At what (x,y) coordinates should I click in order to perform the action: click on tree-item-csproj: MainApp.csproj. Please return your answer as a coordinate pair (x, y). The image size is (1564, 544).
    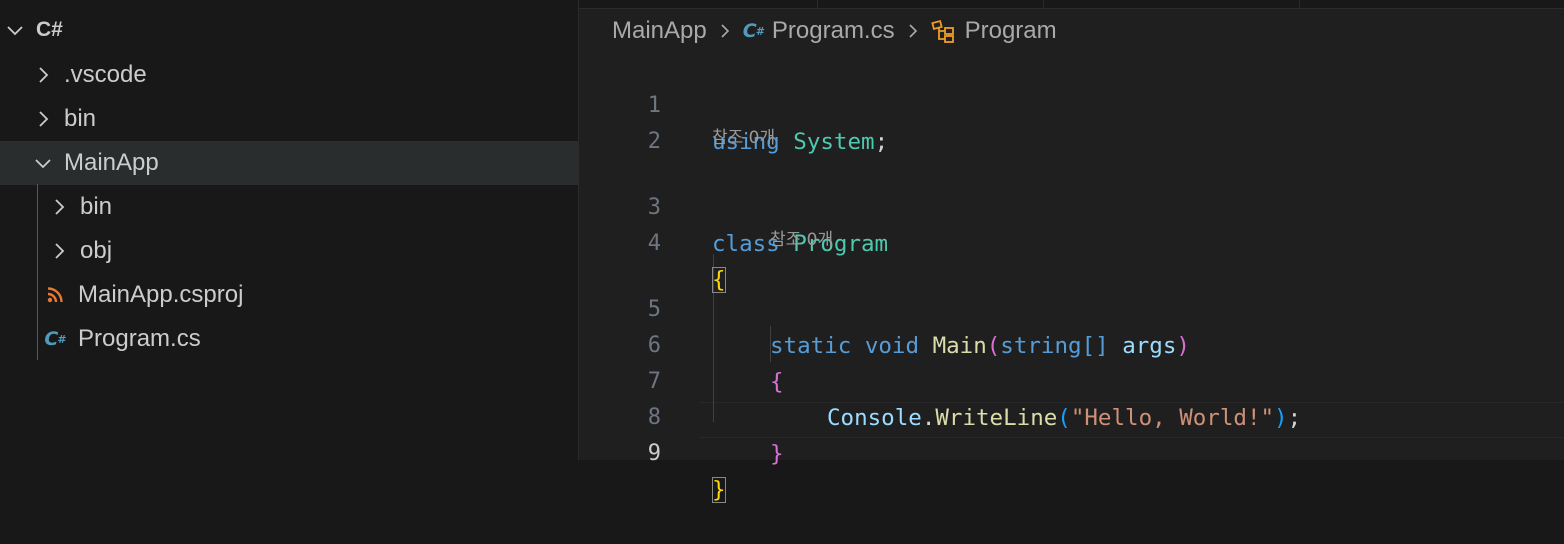
    Looking at the image, I should click on (289, 295).